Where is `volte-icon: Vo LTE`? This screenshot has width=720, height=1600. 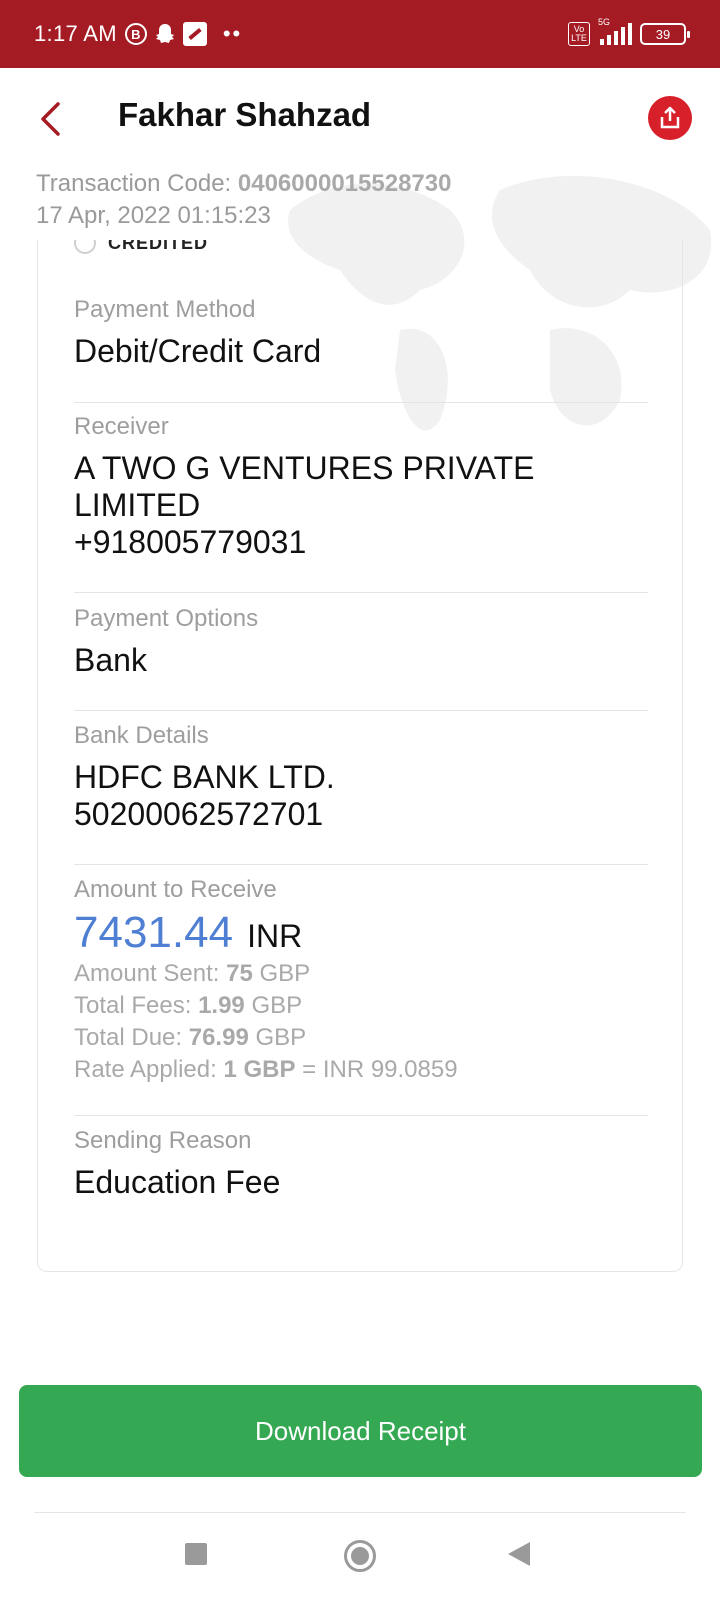
volte-icon: Vo LTE is located at coordinates (579, 34).